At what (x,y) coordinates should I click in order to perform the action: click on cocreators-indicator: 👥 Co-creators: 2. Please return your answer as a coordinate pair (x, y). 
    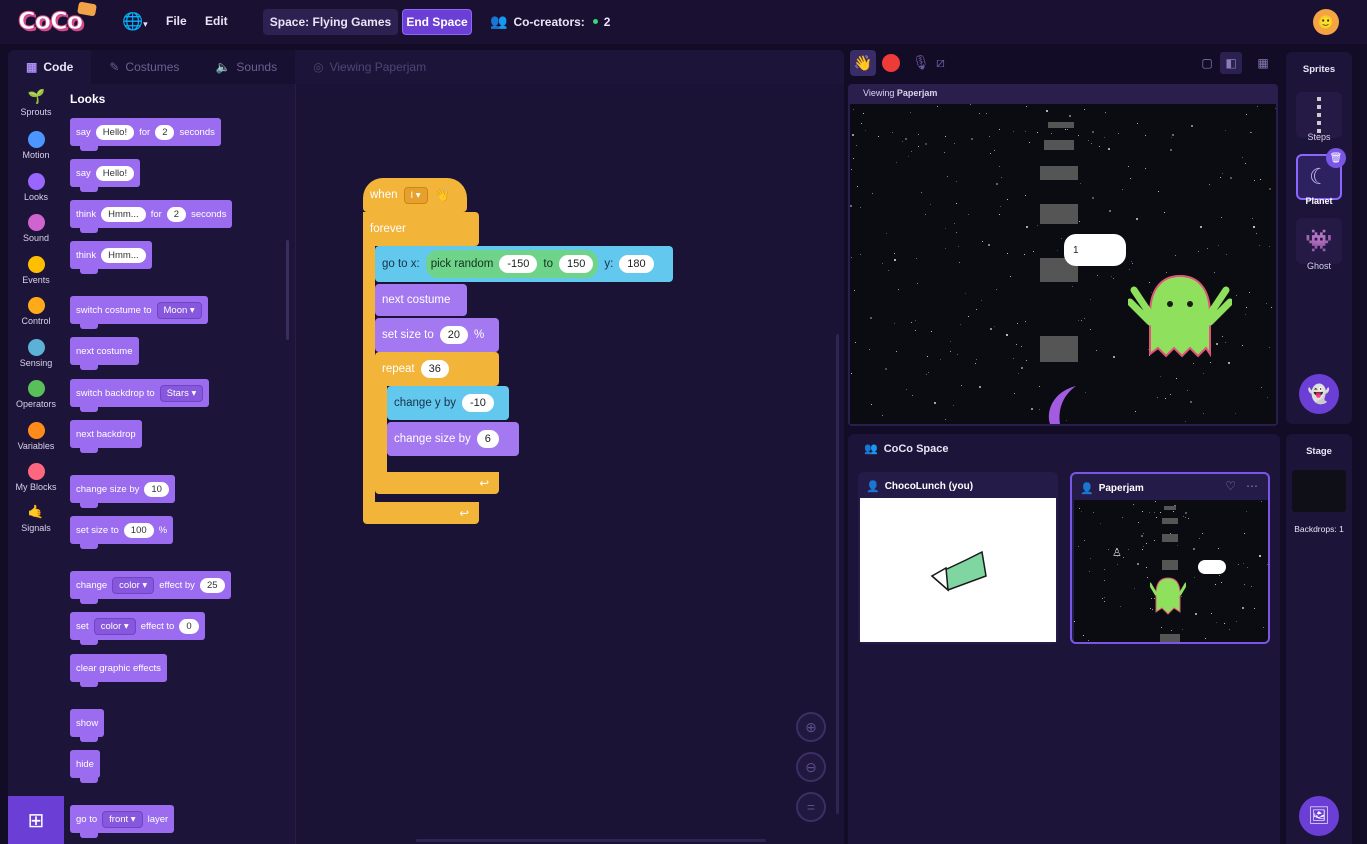
    Looking at the image, I should click on (550, 21).